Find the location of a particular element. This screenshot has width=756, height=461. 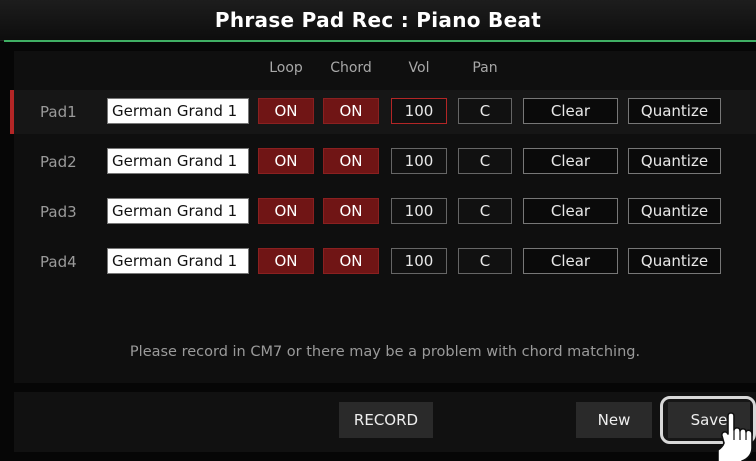

window-title: Phrase Pad Rec : Piano Beat is located at coordinates (378, 20).